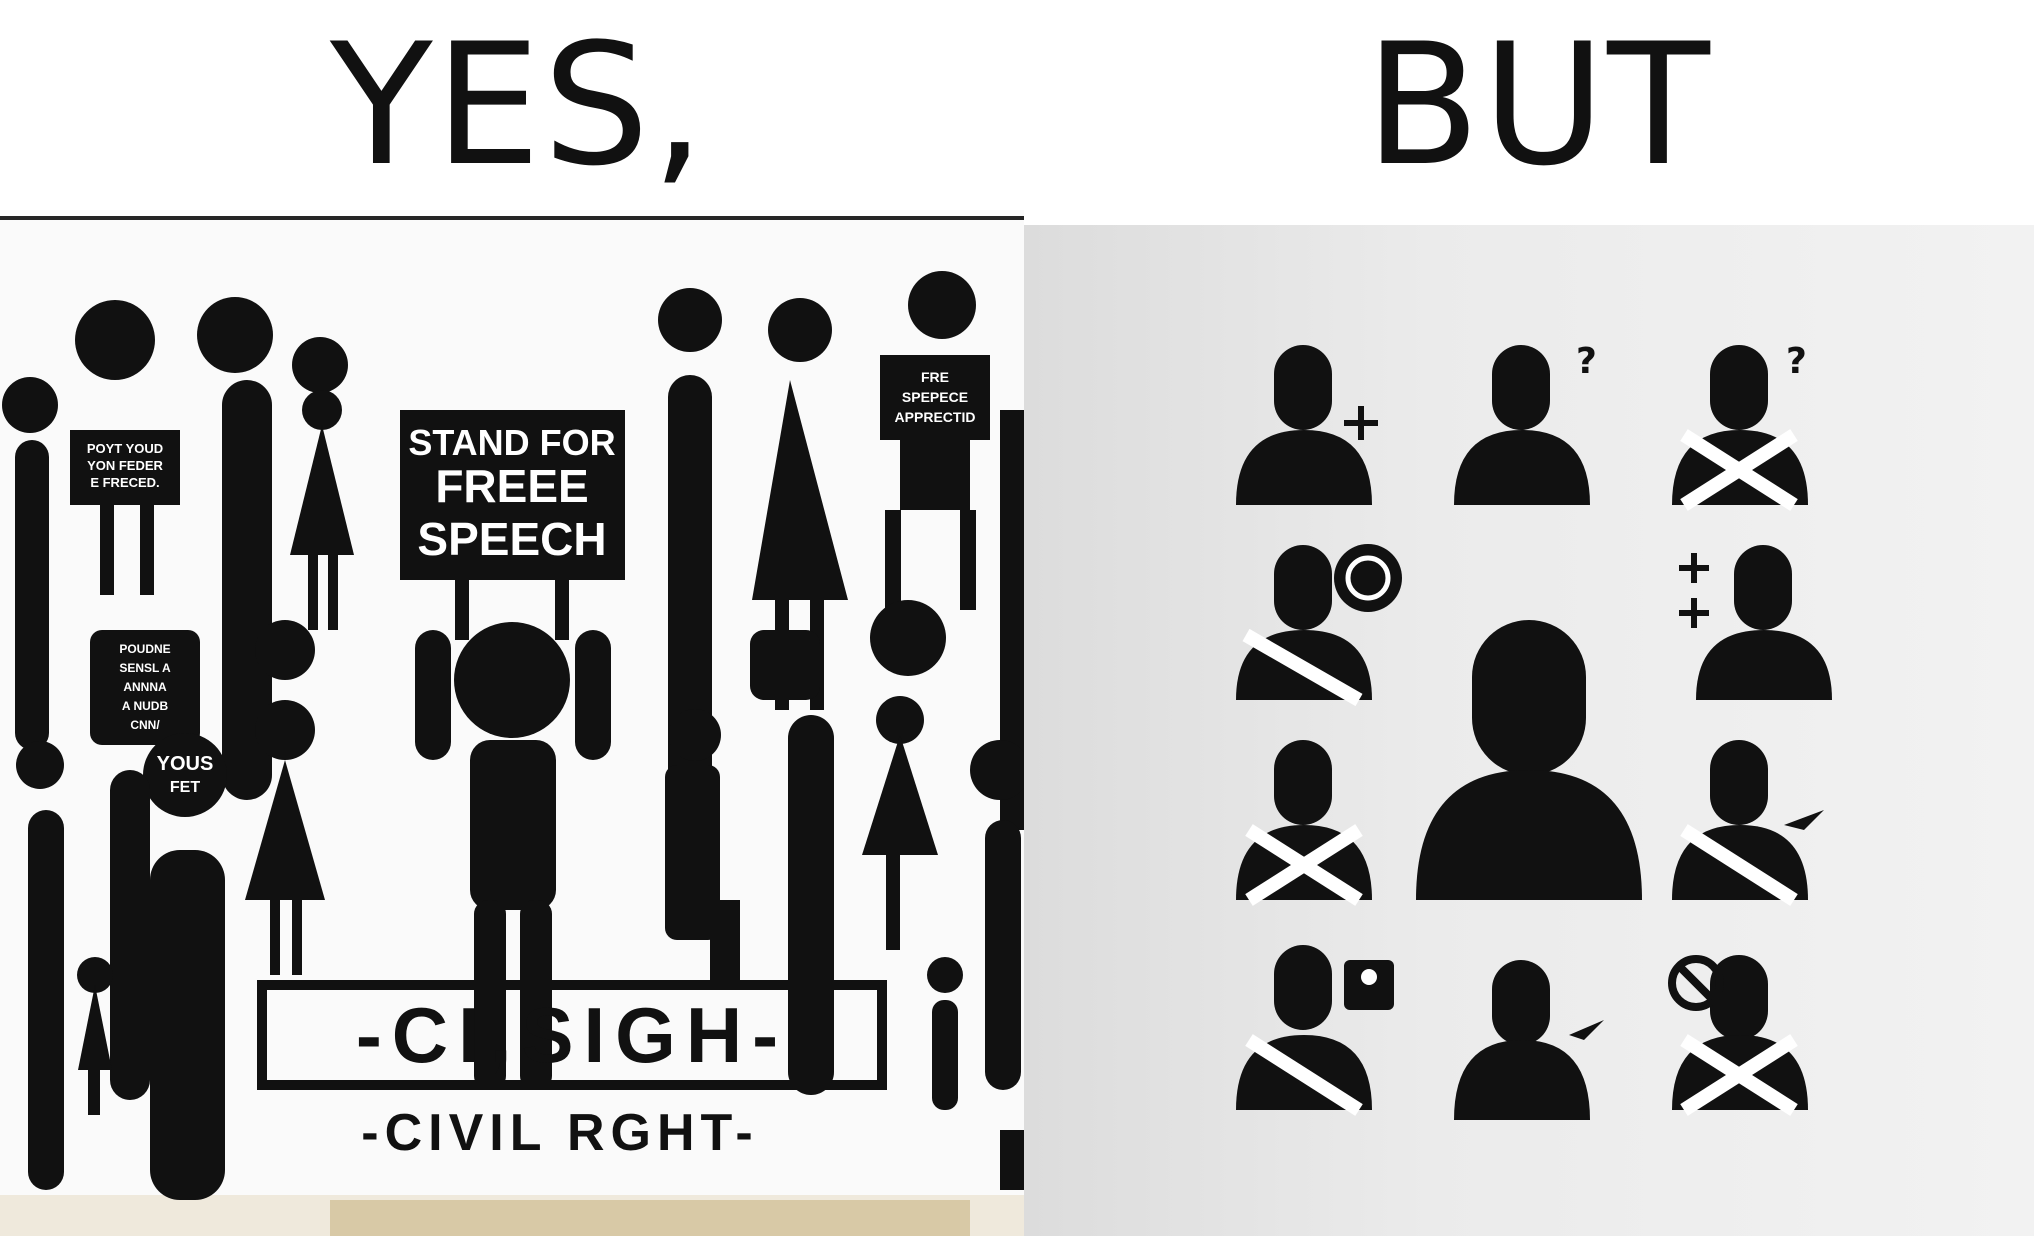 The image size is (2034, 1236). I want to click on face-icon, so click(908, 638).